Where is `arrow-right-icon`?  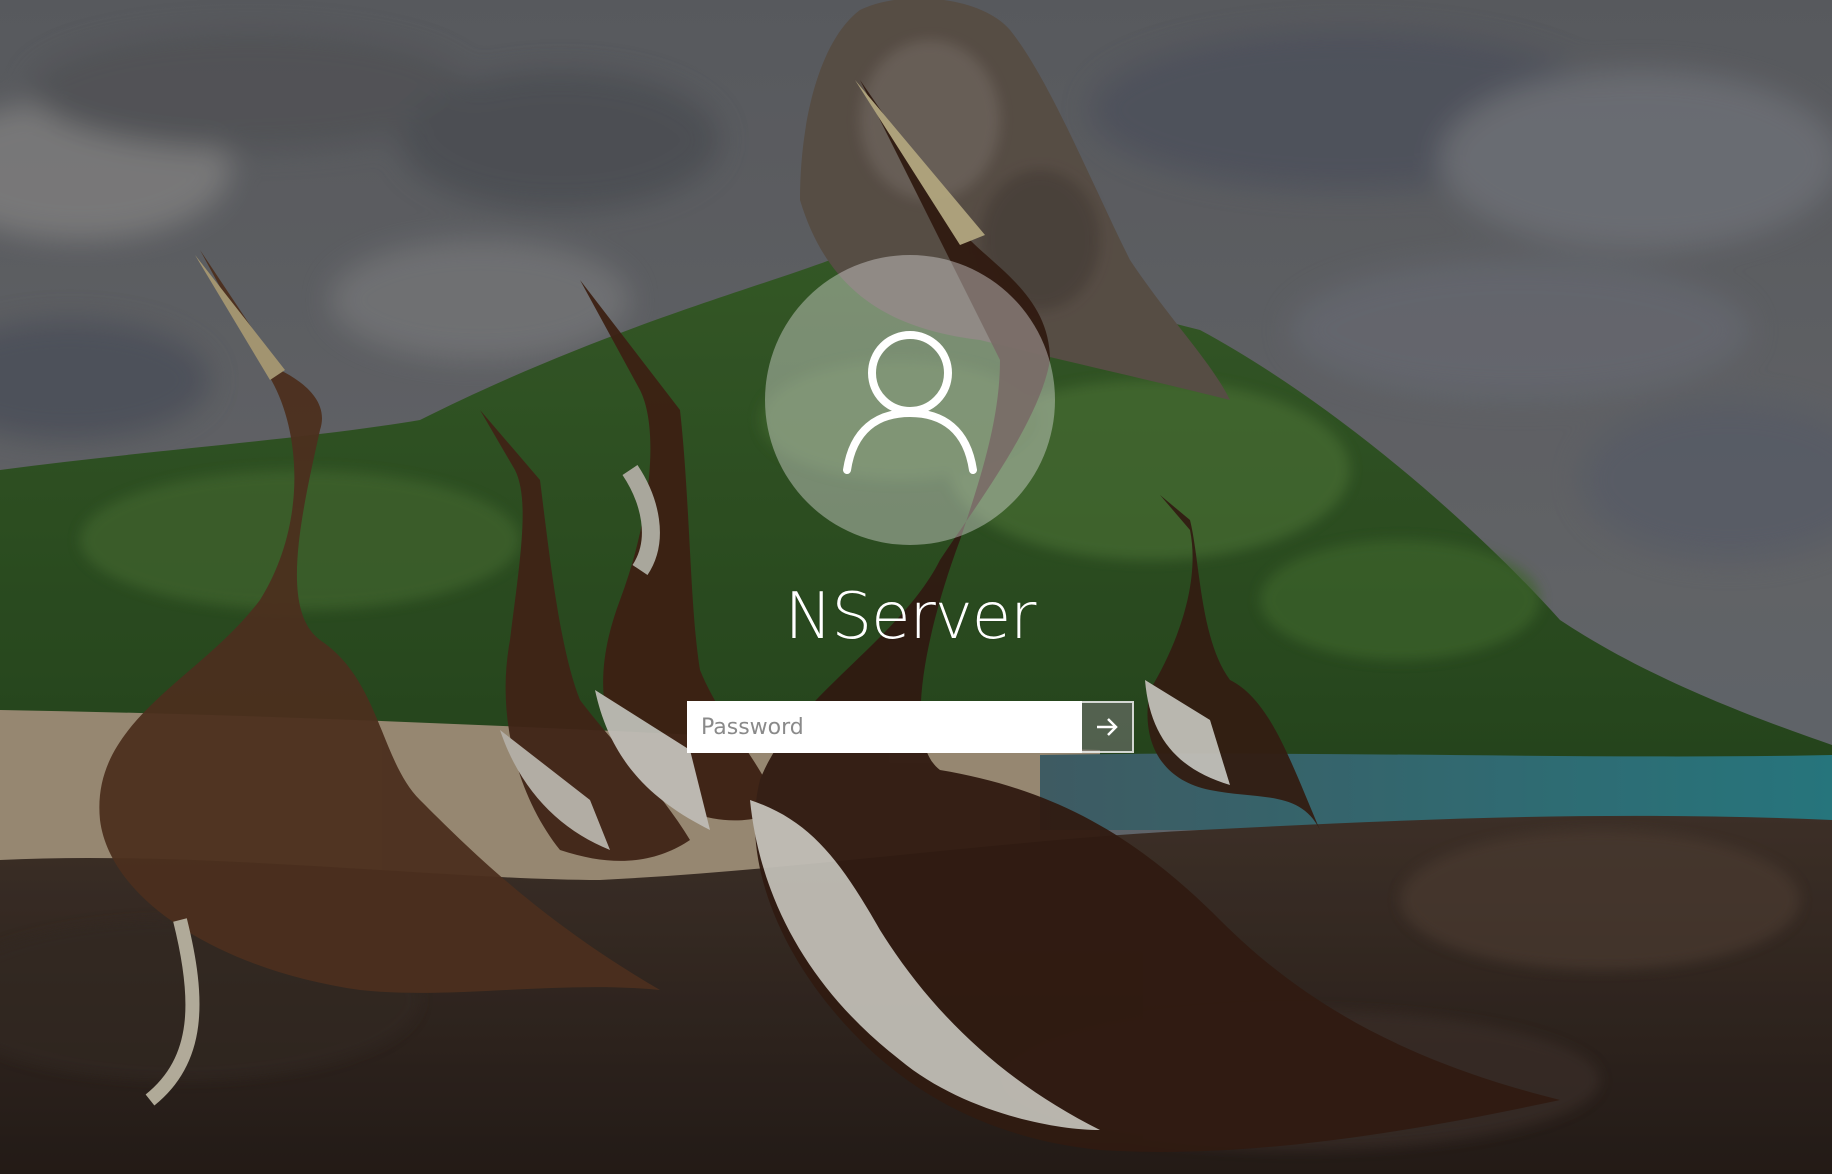
arrow-right-icon is located at coordinates (1107, 727).